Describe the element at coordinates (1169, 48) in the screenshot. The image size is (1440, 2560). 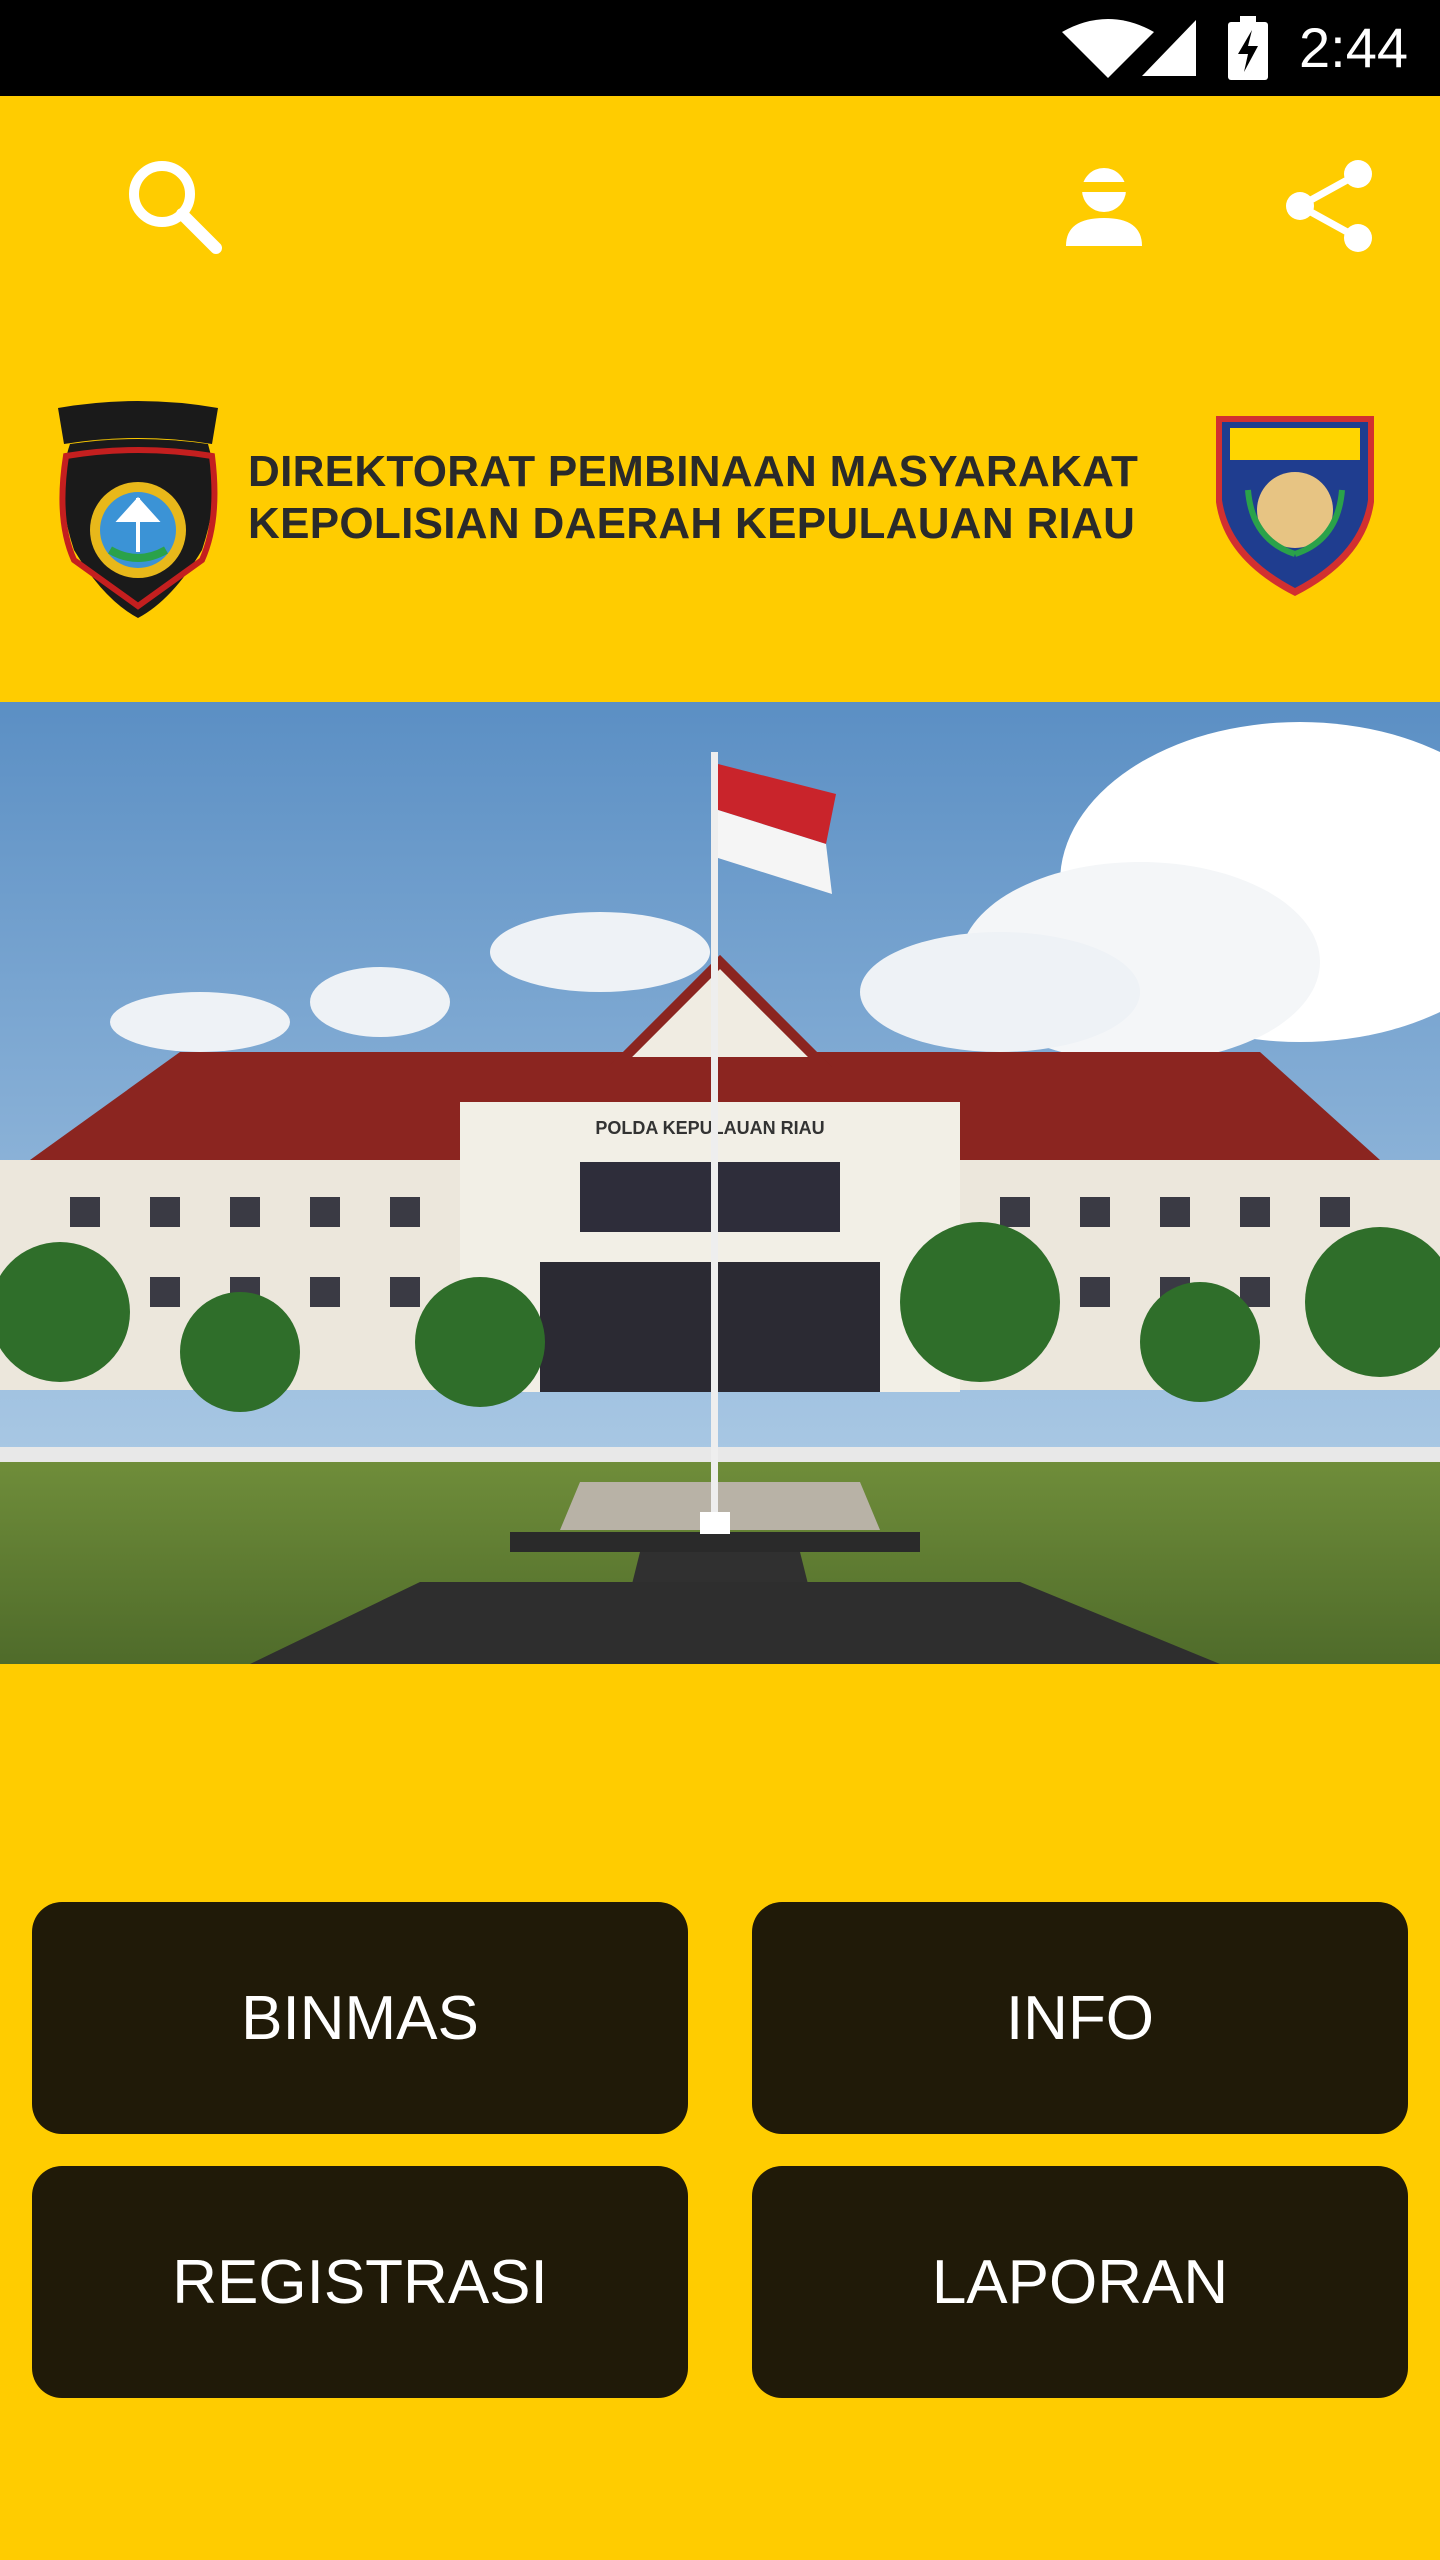
I see `signal-icon` at that location.